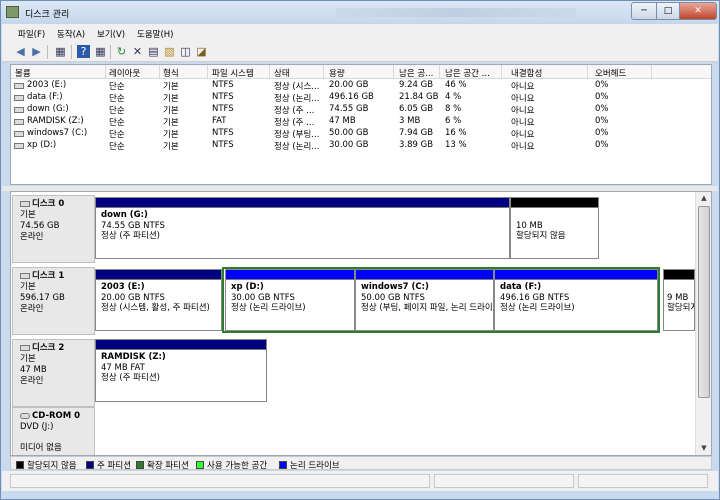  I want to click on disk-2-label: 디스크 2 기본 47 MB 온라인, so click(53, 373).